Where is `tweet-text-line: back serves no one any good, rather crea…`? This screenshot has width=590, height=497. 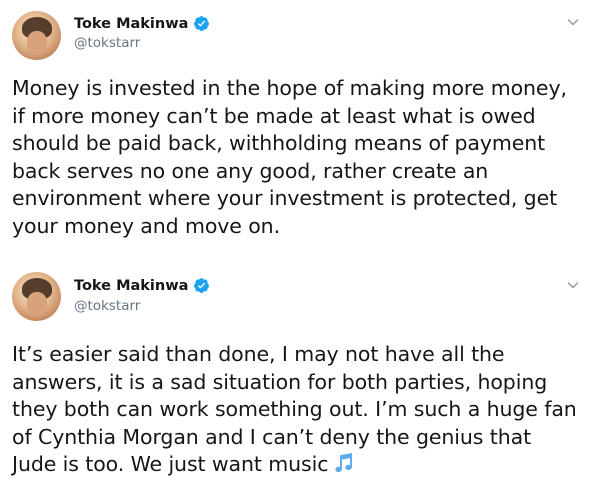
tweet-text-line: back serves no one any good, rather crea… is located at coordinates (250, 170).